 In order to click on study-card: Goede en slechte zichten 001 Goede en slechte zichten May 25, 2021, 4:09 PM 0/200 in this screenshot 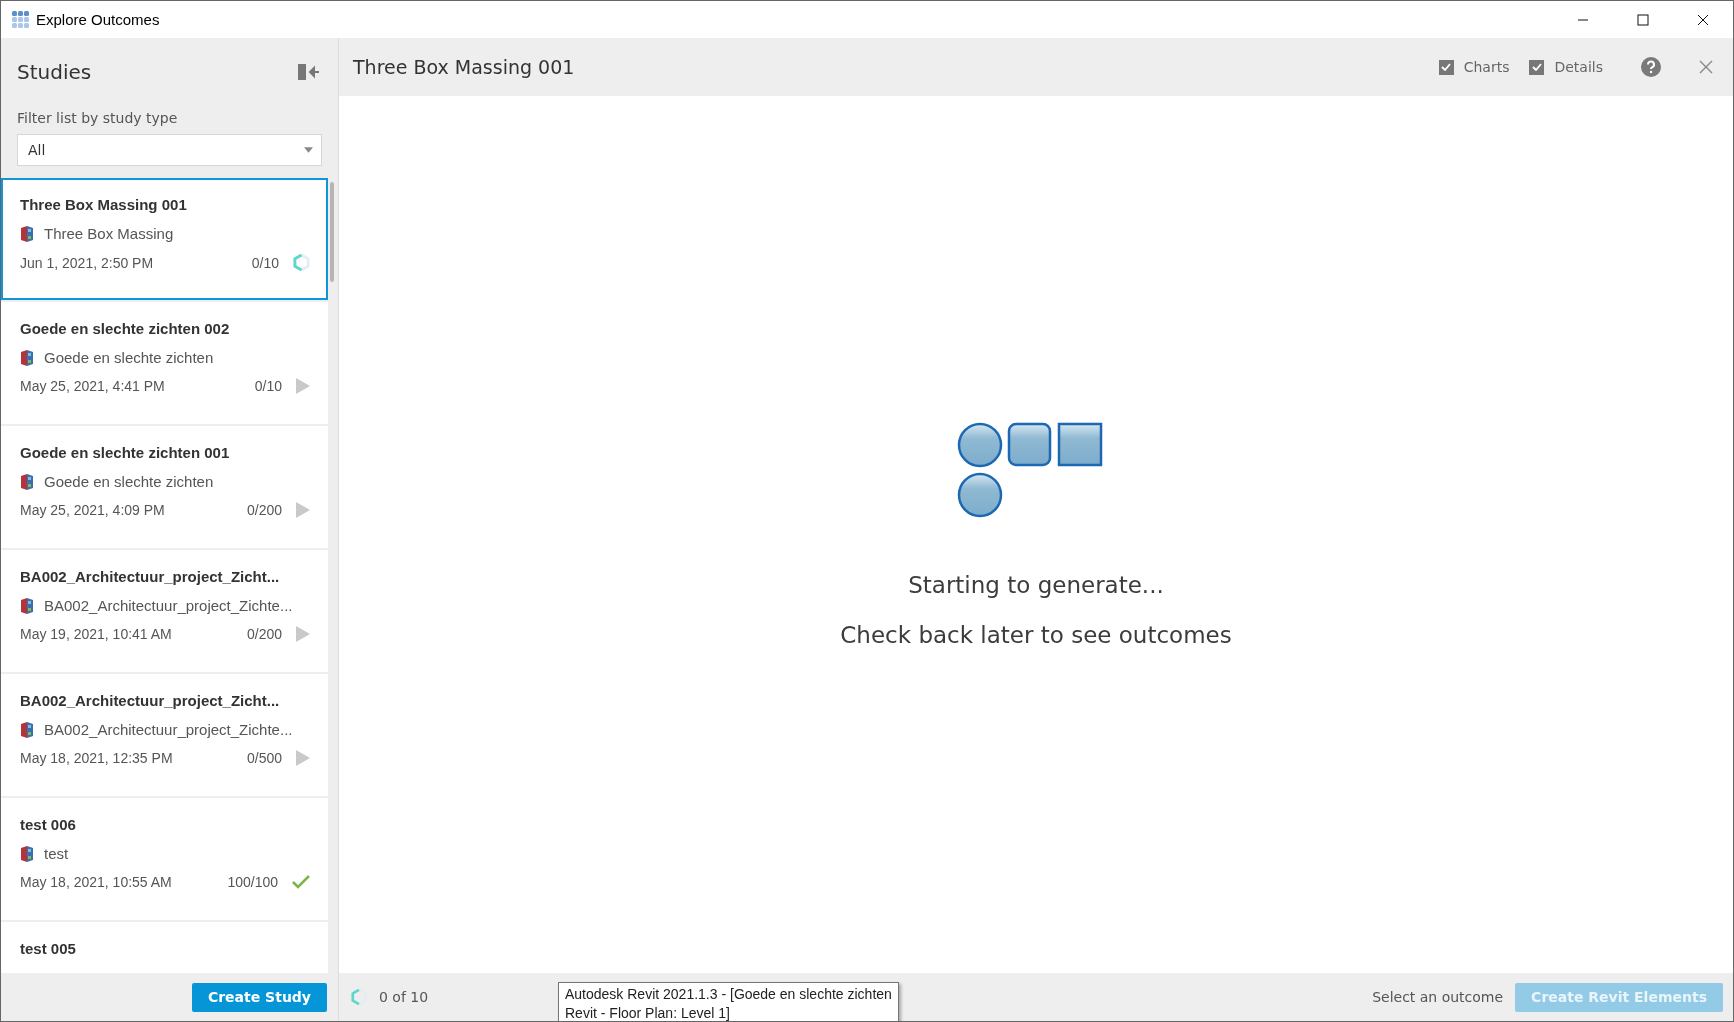, I will do `click(164, 487)`.